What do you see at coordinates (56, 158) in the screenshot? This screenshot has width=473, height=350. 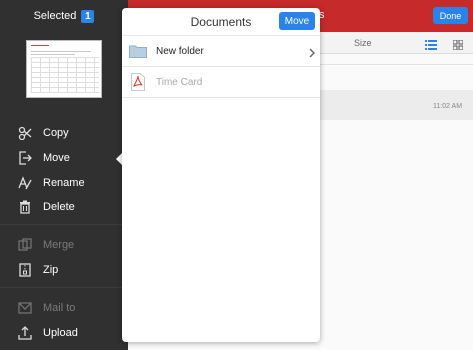 I see `move-label: Move` at bounding box center [56, 158].